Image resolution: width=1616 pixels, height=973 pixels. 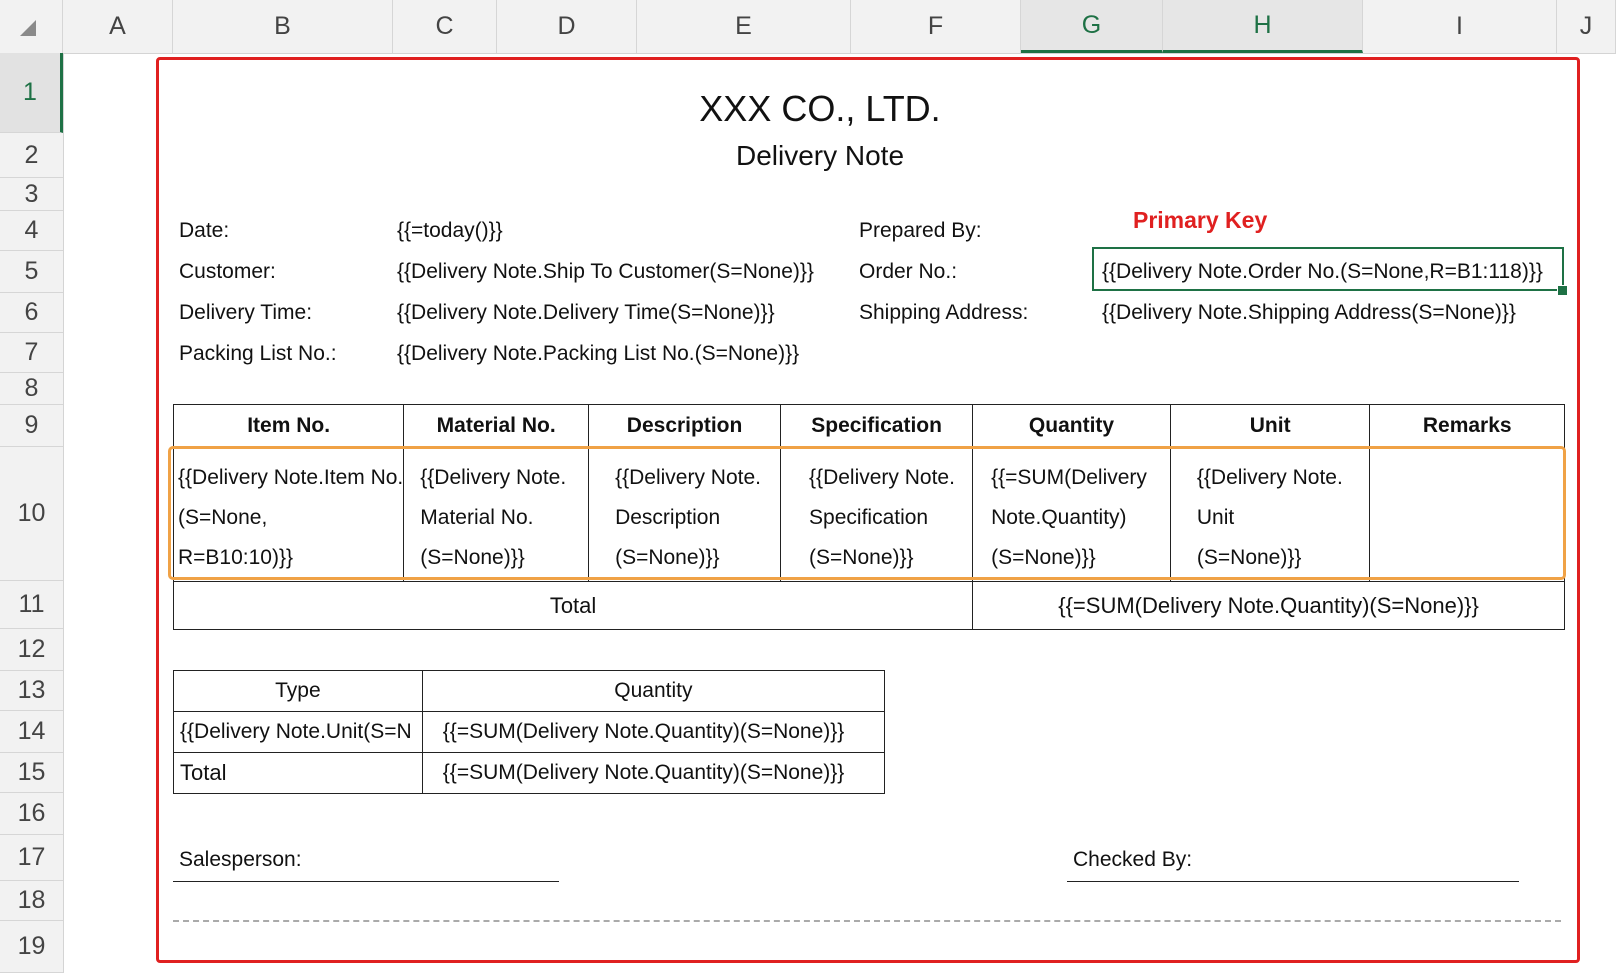 What do you see at coordinates (31, 947) in the screenshot?
I see `row-header-19: 19` at bounding box center [31, 947].